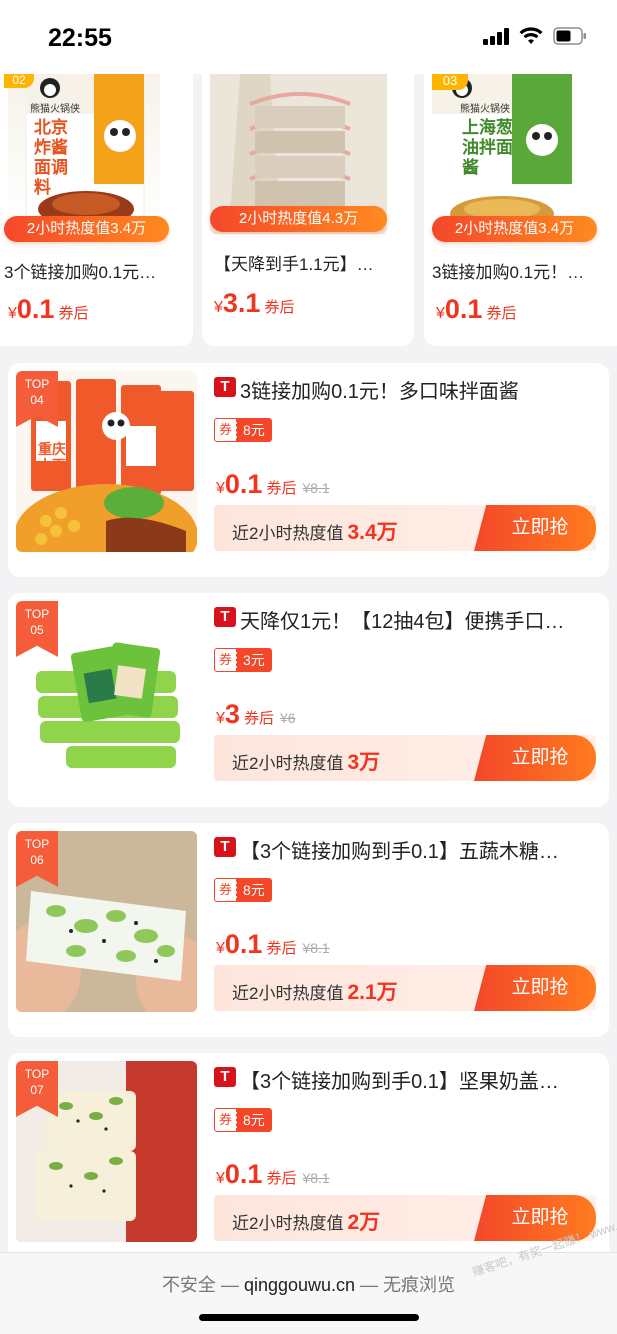 Image resolution: width=617 pixels, height=1334 pixels. I want to click on cellular-signal-icon, so click(496, 36).